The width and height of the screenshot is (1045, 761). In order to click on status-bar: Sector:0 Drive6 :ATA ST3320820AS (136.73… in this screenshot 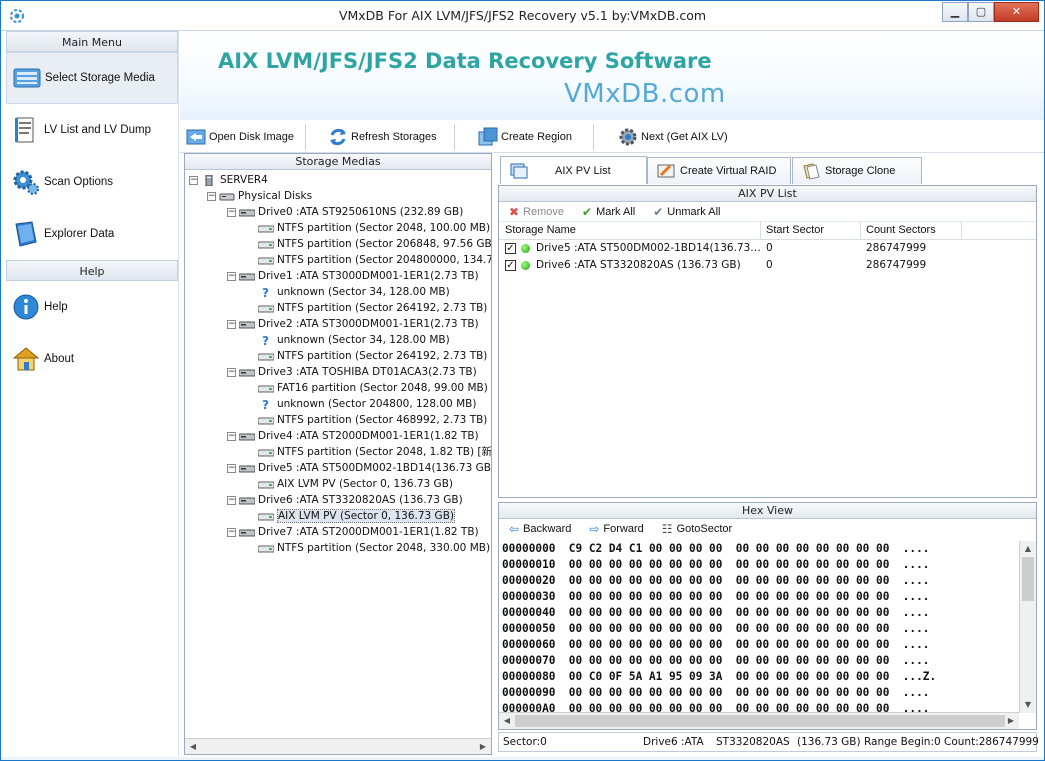, I will do `click(768, 742)`.